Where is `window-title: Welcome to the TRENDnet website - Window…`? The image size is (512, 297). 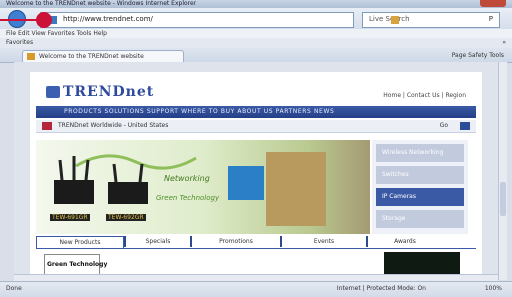
window-title: Welcome to the TRENDnet website - Window… is located at coordinates (101, 3).